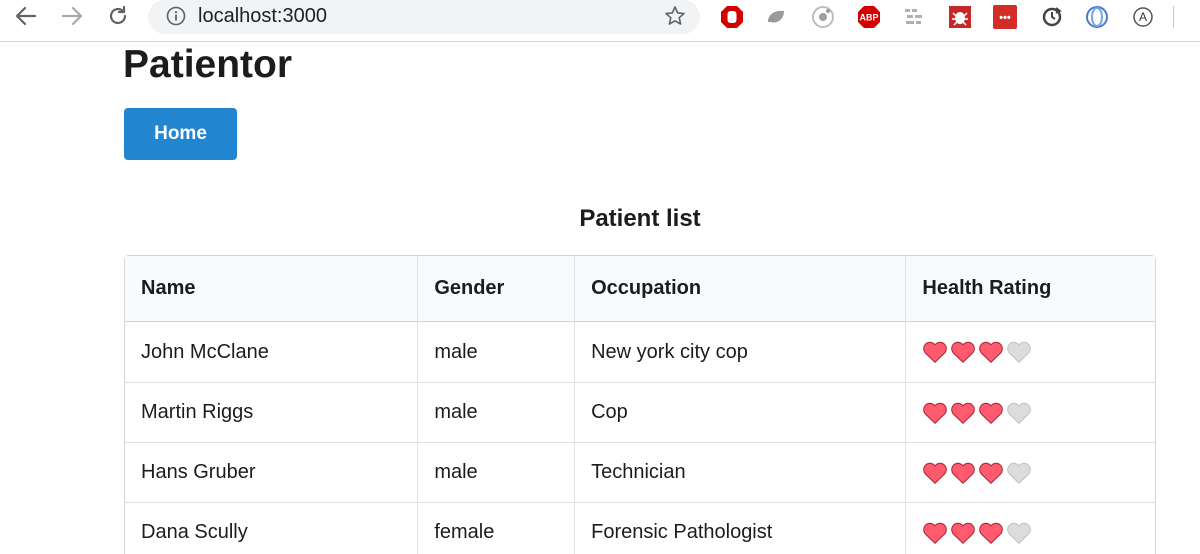 This screenshot has height=554, width=1200. What do you see at coordinates (271, 289) in the screenshot?
I see `column-header-name: Name` at bounding box center [271, 289].